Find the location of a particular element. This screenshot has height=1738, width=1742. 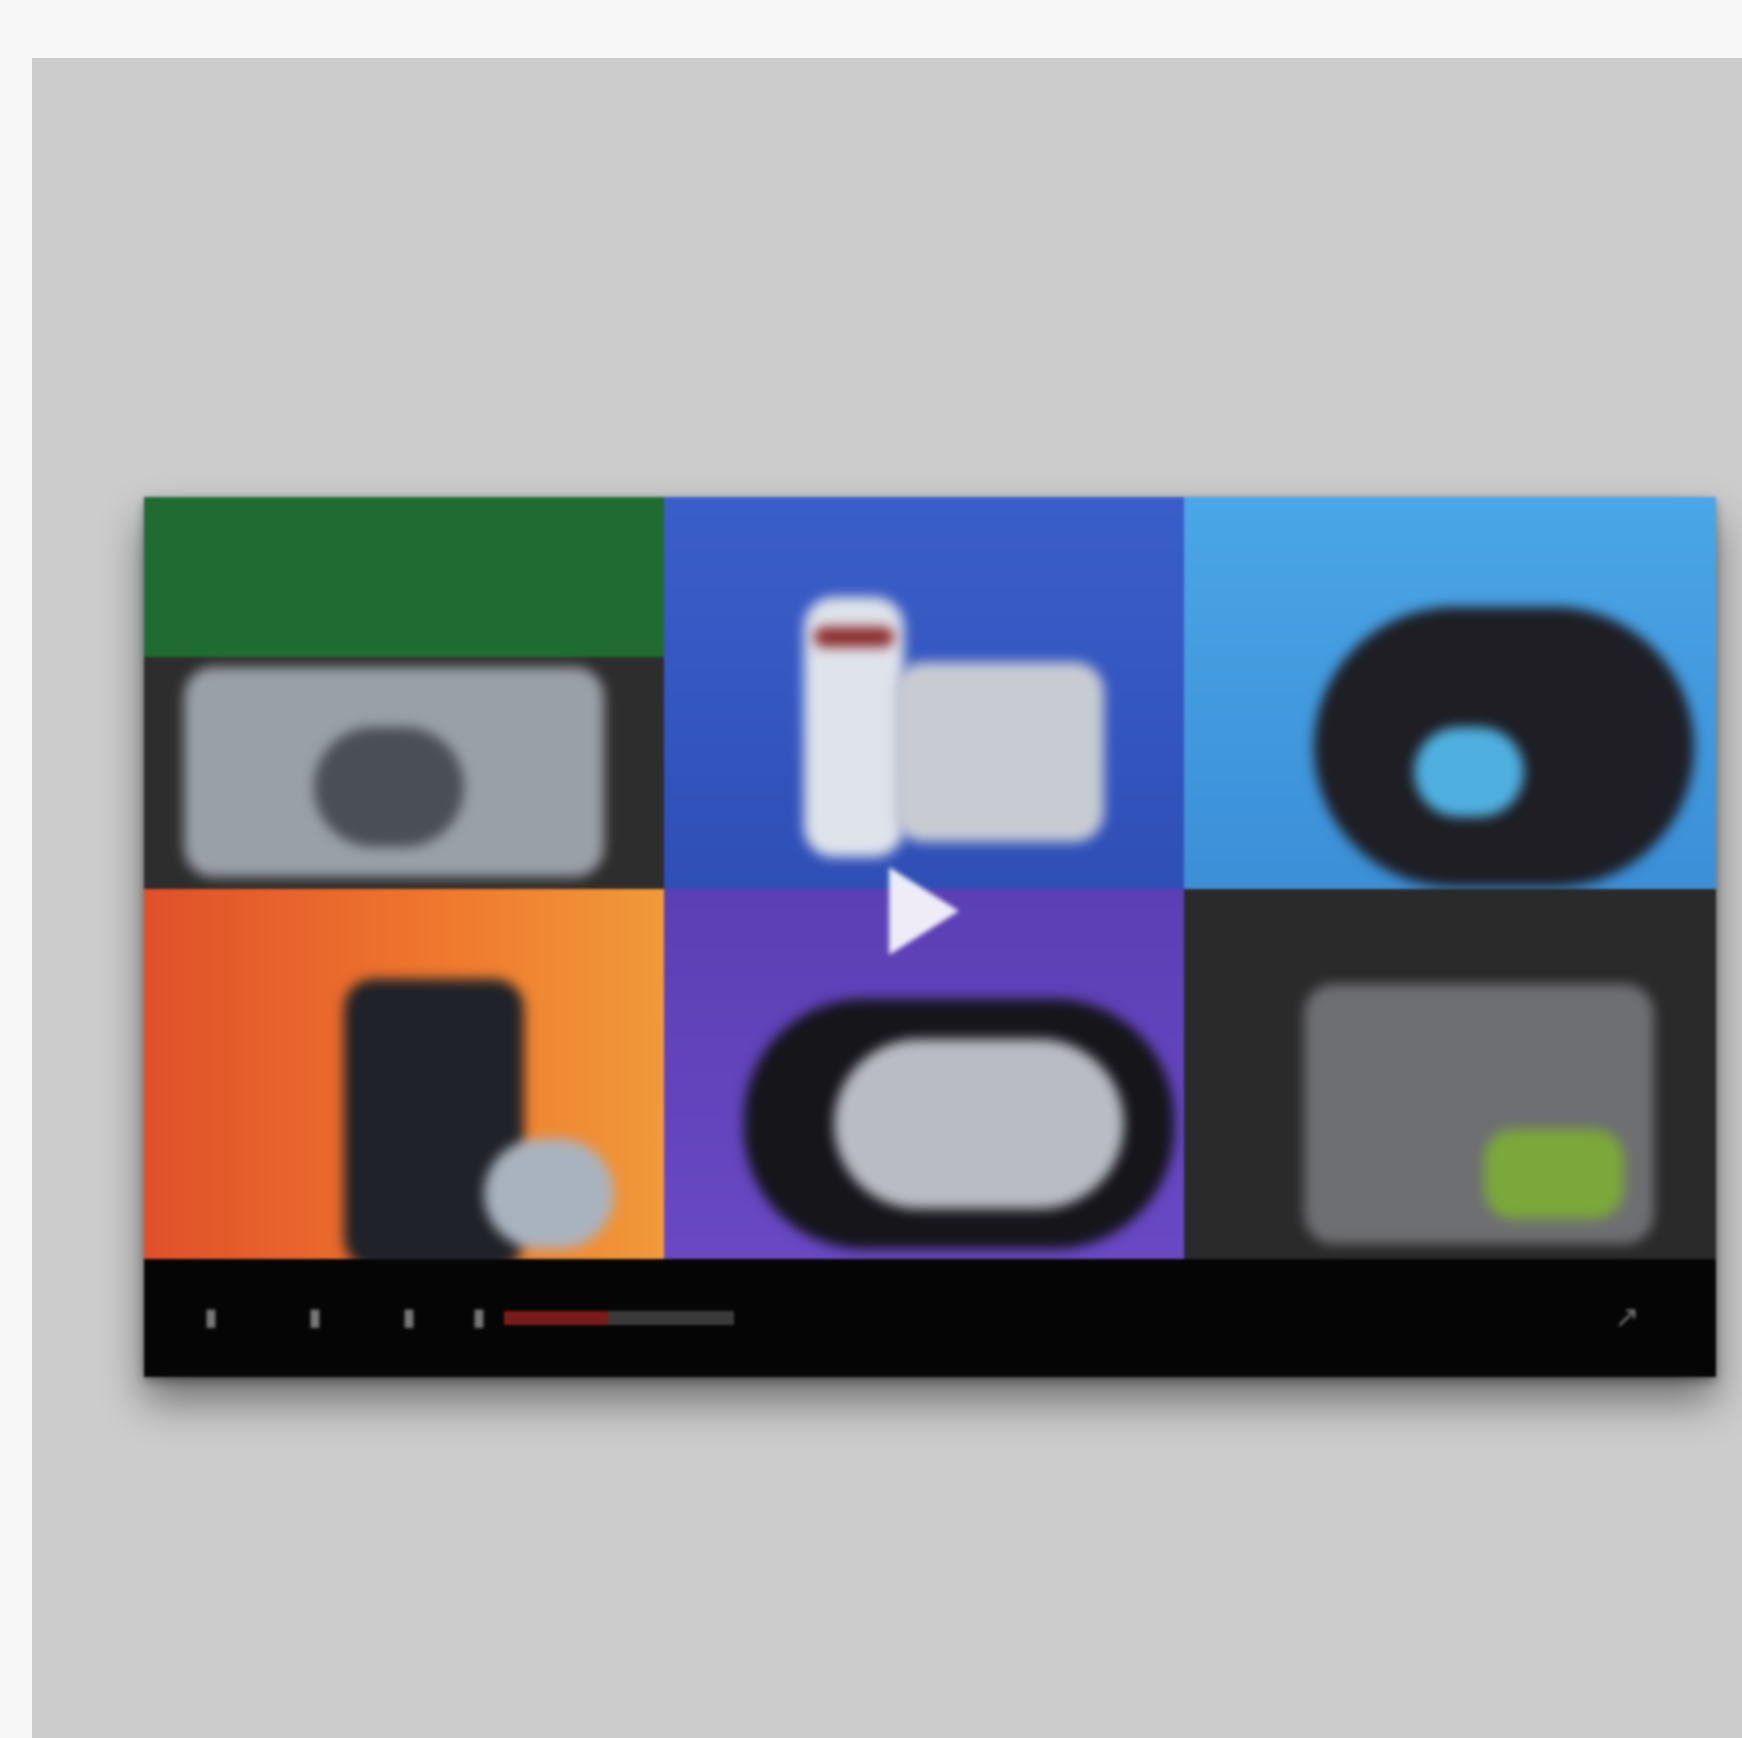

progress-fill is located at coordinates (556, 1318).